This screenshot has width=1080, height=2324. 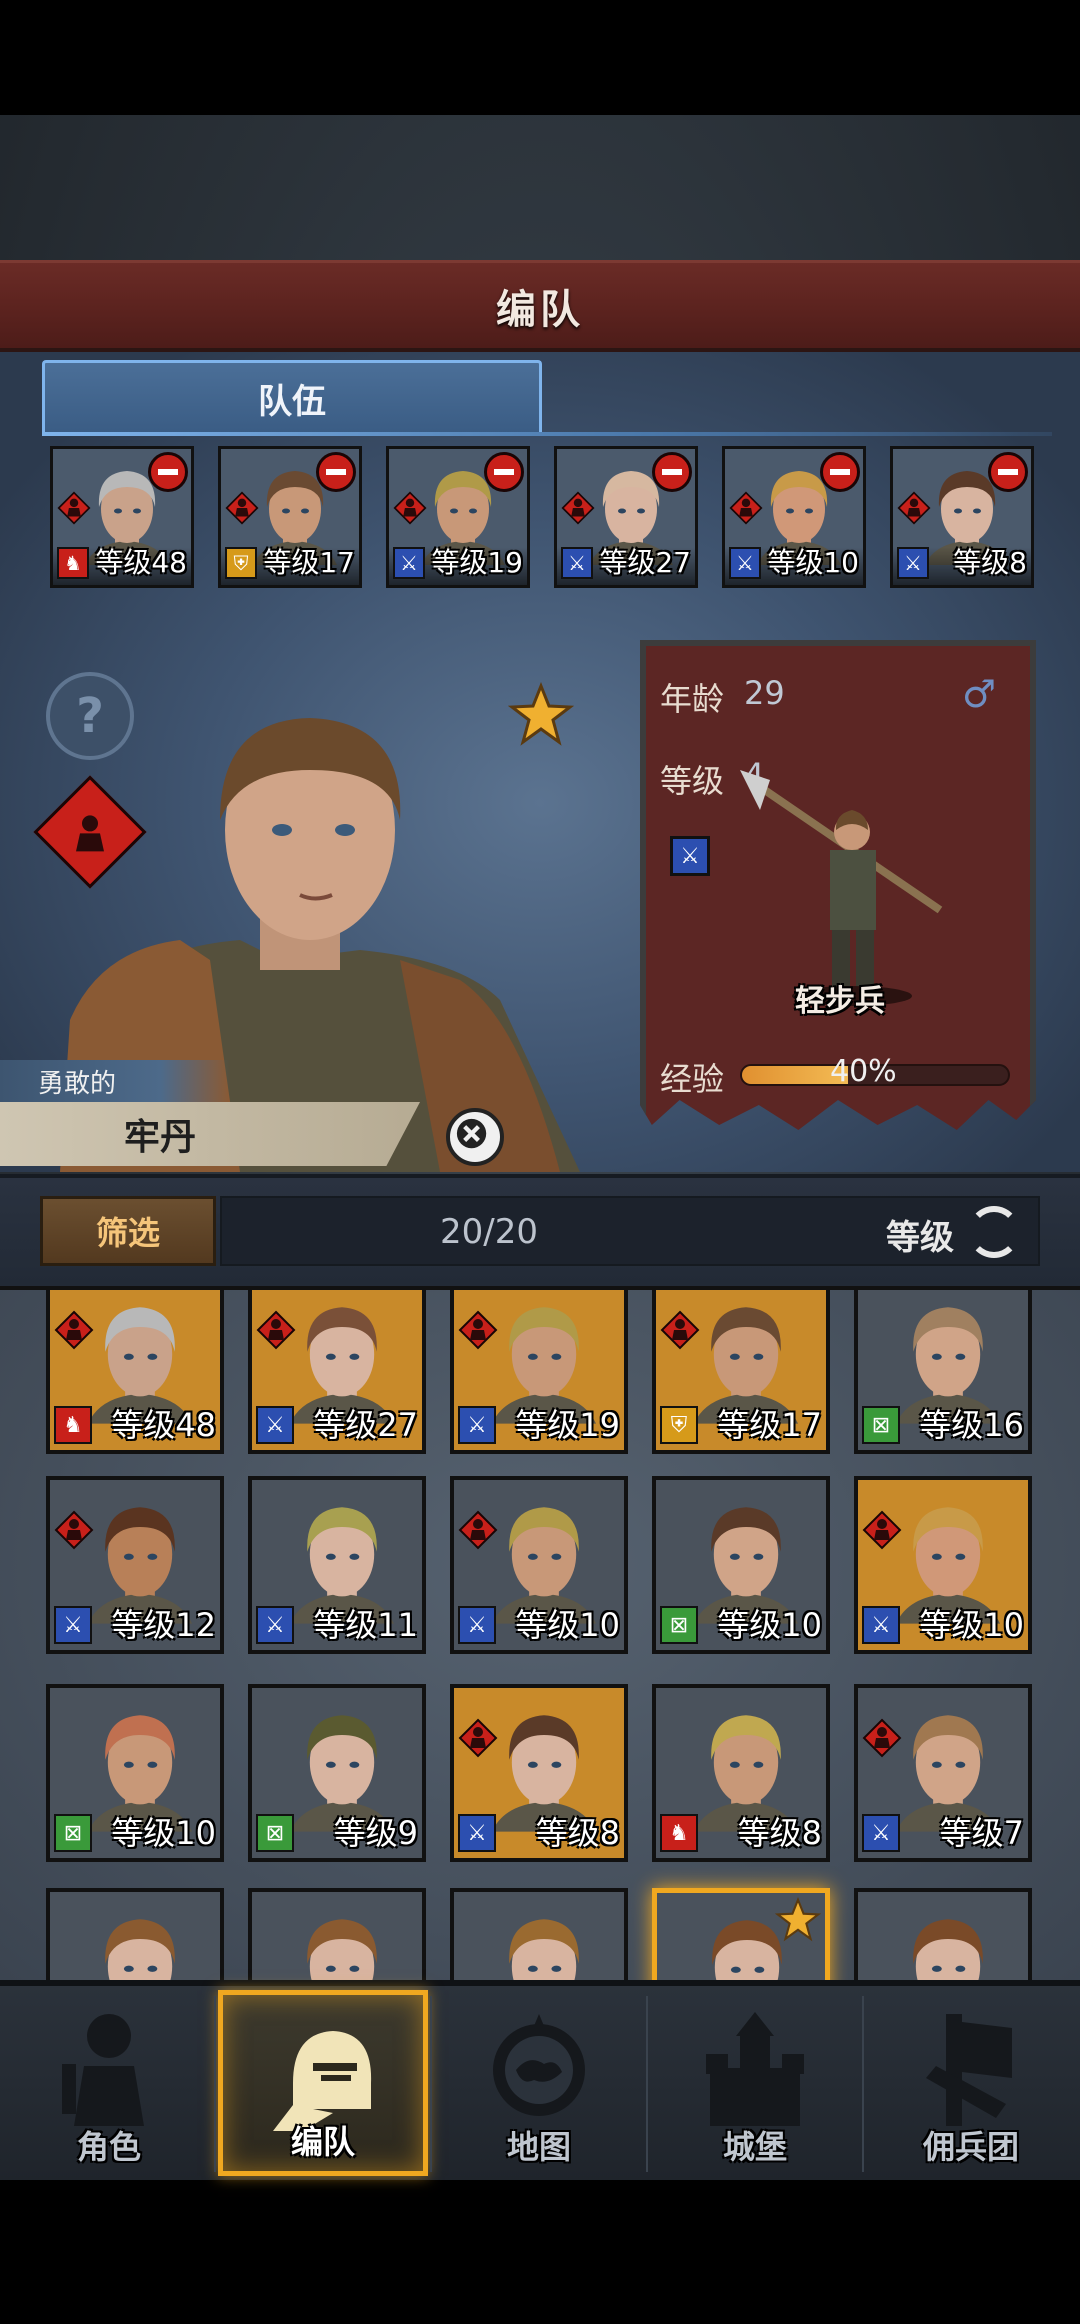 I want to click on member-level: 等级8, so click(x=990, y=562).